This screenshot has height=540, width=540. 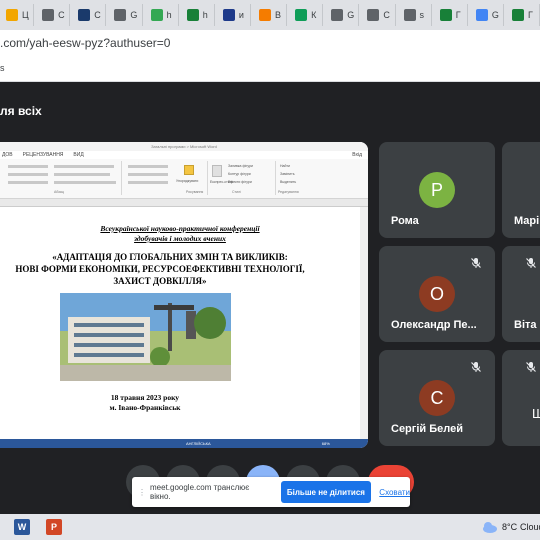 What do you see at coordinates (241, 15) in the screenshot?
I see `tab-label: и` at bounding box center [241, 15].